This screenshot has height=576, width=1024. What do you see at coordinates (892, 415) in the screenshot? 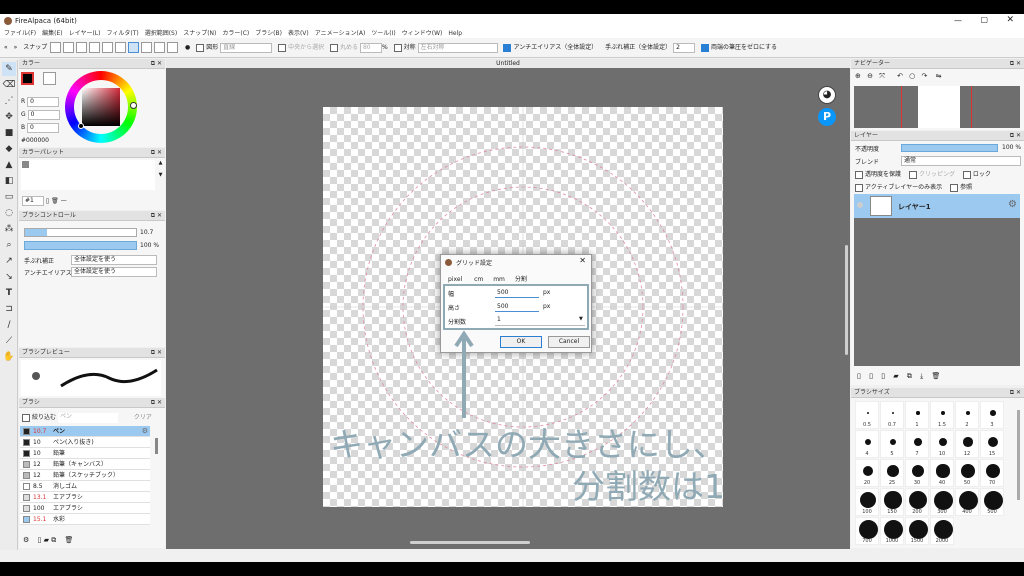
I see `brush-size-cell: 0.7` at bounding box center [892, 415].